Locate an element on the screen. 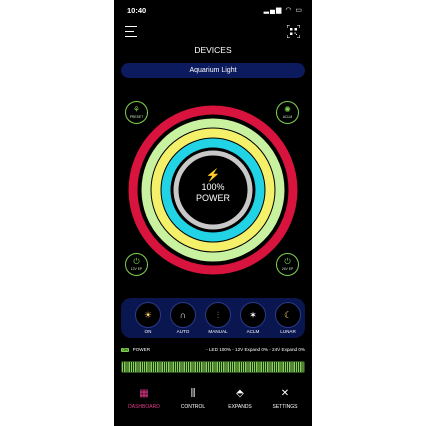 Image resolution: width=426 pixels, height=426 pixels. page-title: DEVICES is located at coordinates (213, 50).